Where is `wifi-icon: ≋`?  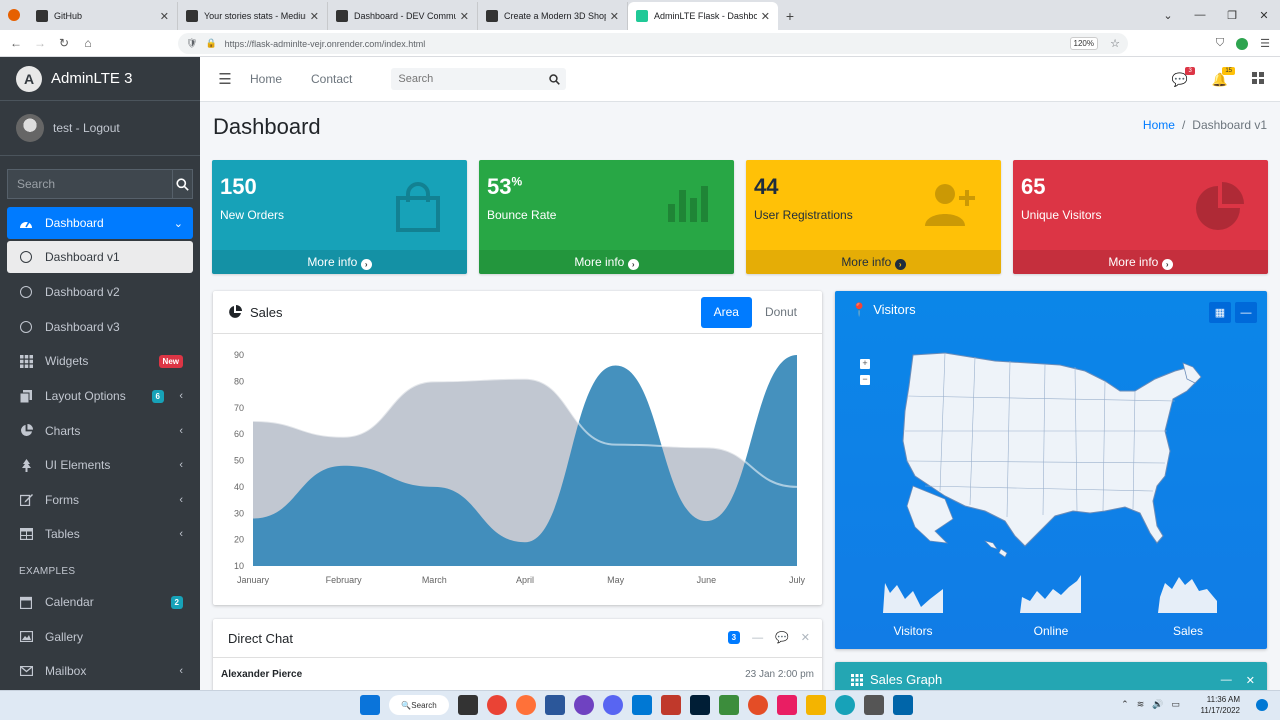 wifi-icon: ≋ is located at coordinates (1141, 704).